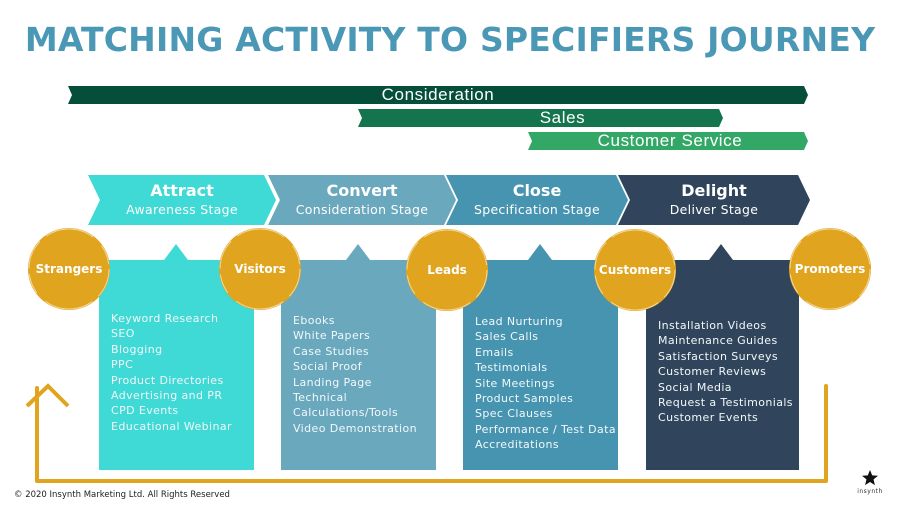 Image resolution: width=900 pixels, height=506 pixels. I want to click on activity-item: Social Media, so click(695, 387).